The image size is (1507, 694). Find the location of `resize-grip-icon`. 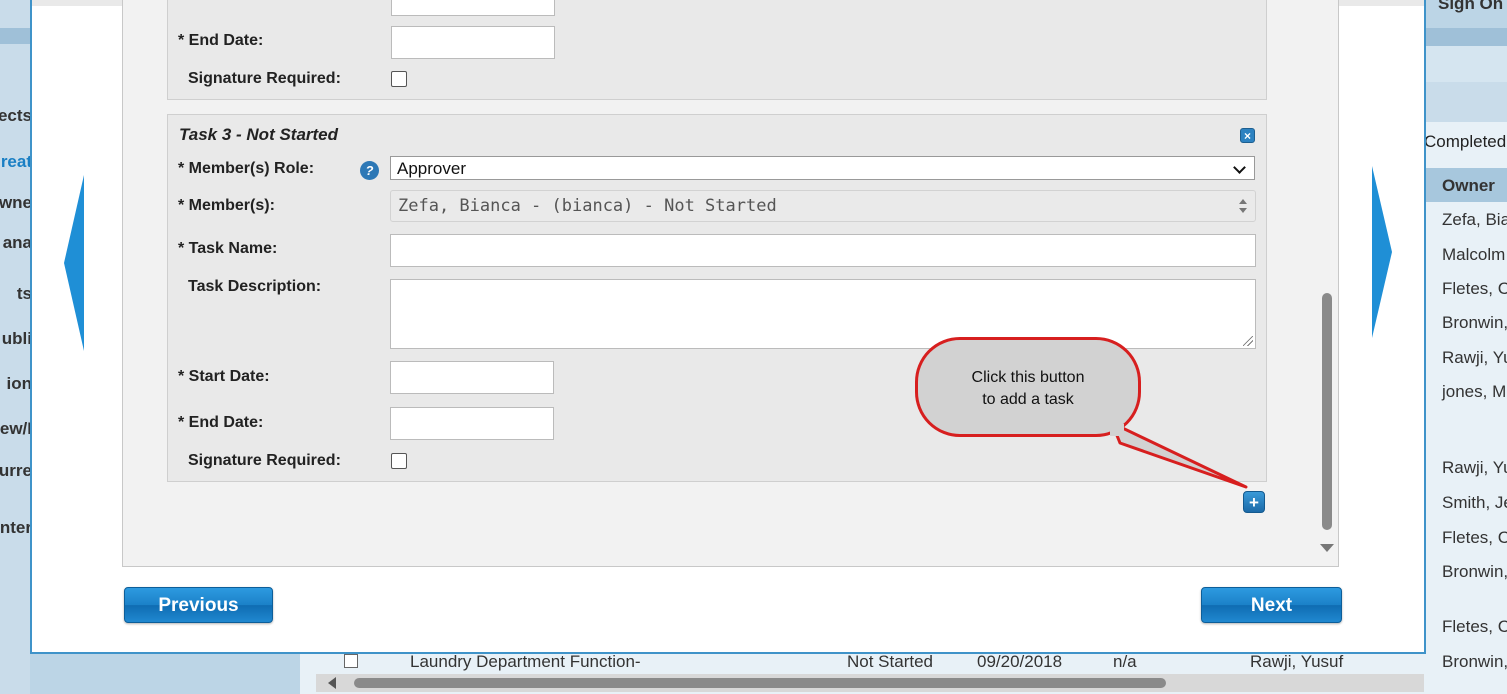

resize-grip-icon is located at coordinates (1248, 341).